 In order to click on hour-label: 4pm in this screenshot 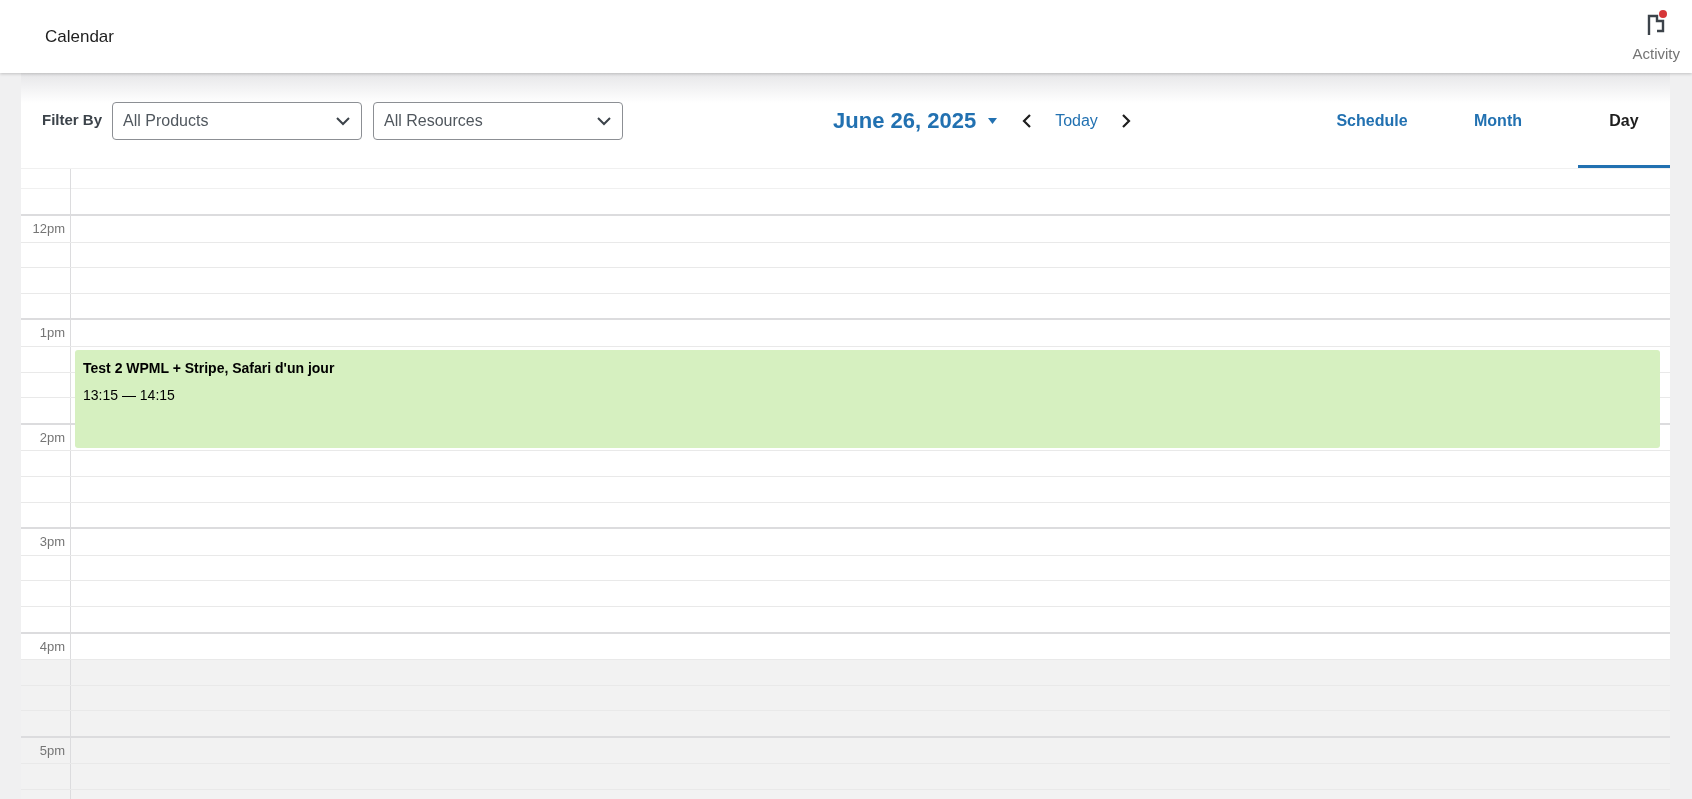, I will do `click(52, 646)`.